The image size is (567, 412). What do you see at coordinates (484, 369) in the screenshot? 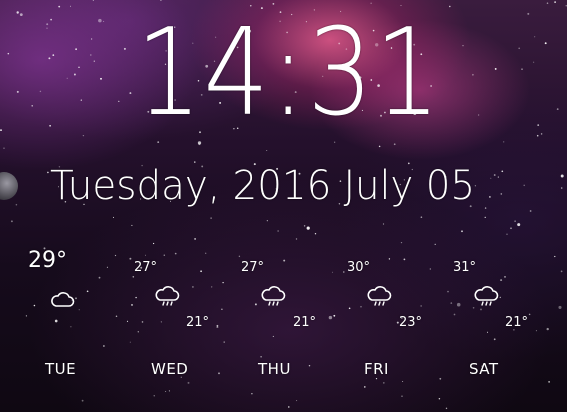
I see `forecast-day-sat: SAT` at bounding box center [484, 369].